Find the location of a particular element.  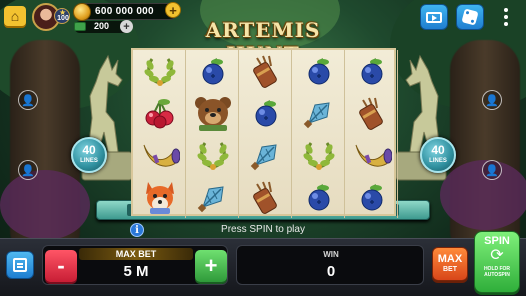

coin-icon is located at coordinates (82, 12).